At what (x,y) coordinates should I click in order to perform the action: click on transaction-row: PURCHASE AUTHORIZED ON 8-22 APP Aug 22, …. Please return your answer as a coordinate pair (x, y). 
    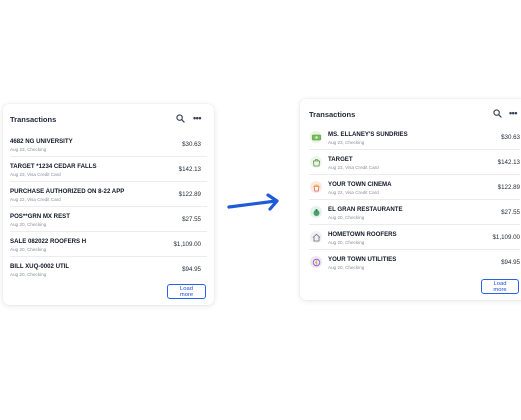
    Looking at the image, I should click on (108, 194).